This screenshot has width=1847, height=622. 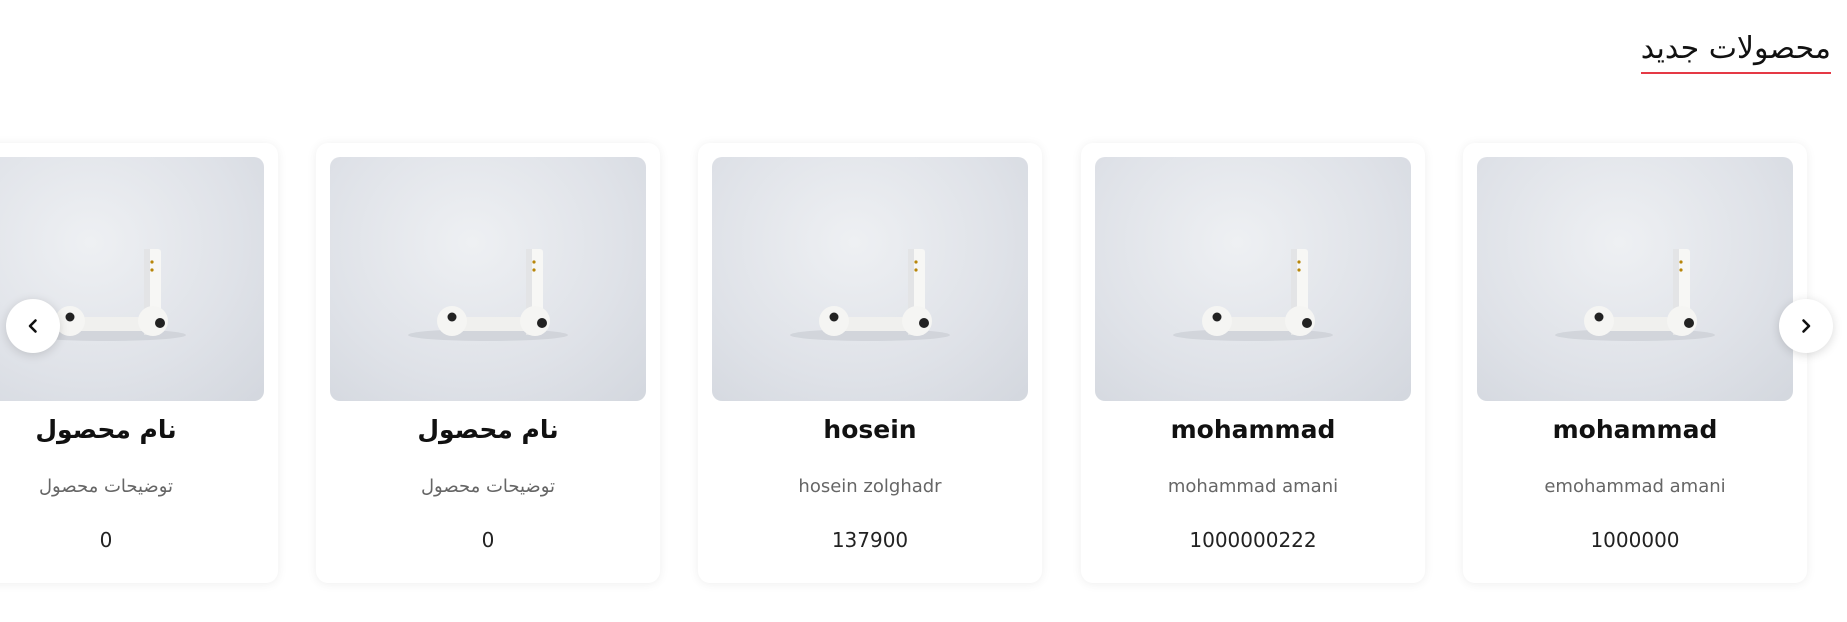 I want to click on carousel-next-button, so click(x=1806, y=326).